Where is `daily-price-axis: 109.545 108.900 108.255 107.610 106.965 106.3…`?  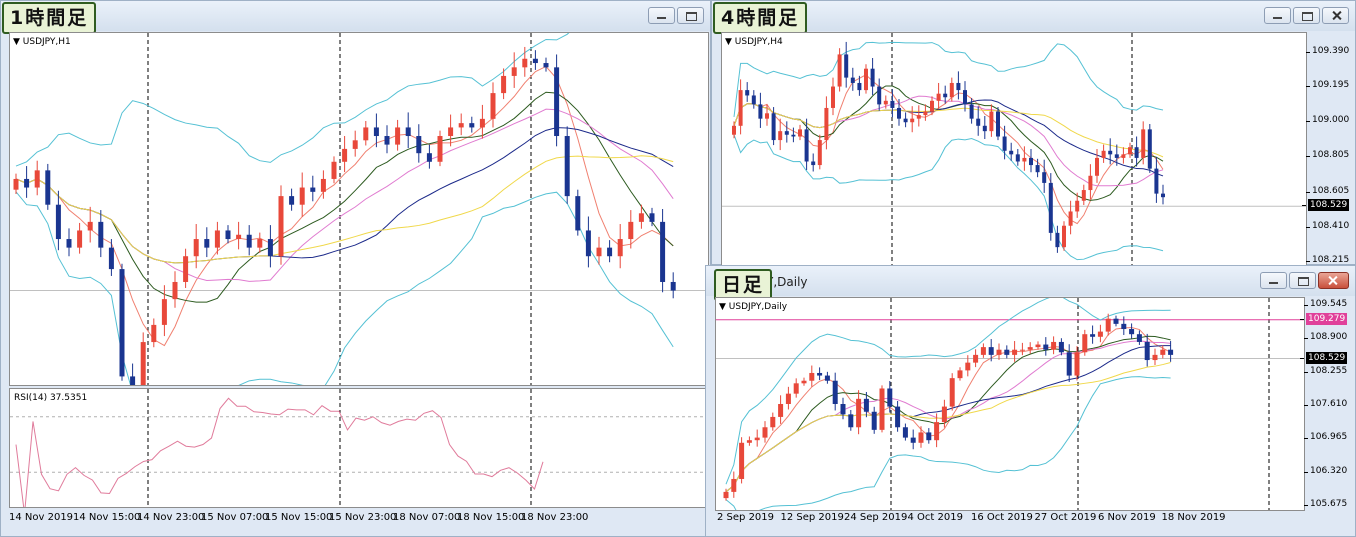
daily-price-axis: 109.545 108.900 108.255 107.610 106.965 106.3… is located at coordinates (1326, 403).